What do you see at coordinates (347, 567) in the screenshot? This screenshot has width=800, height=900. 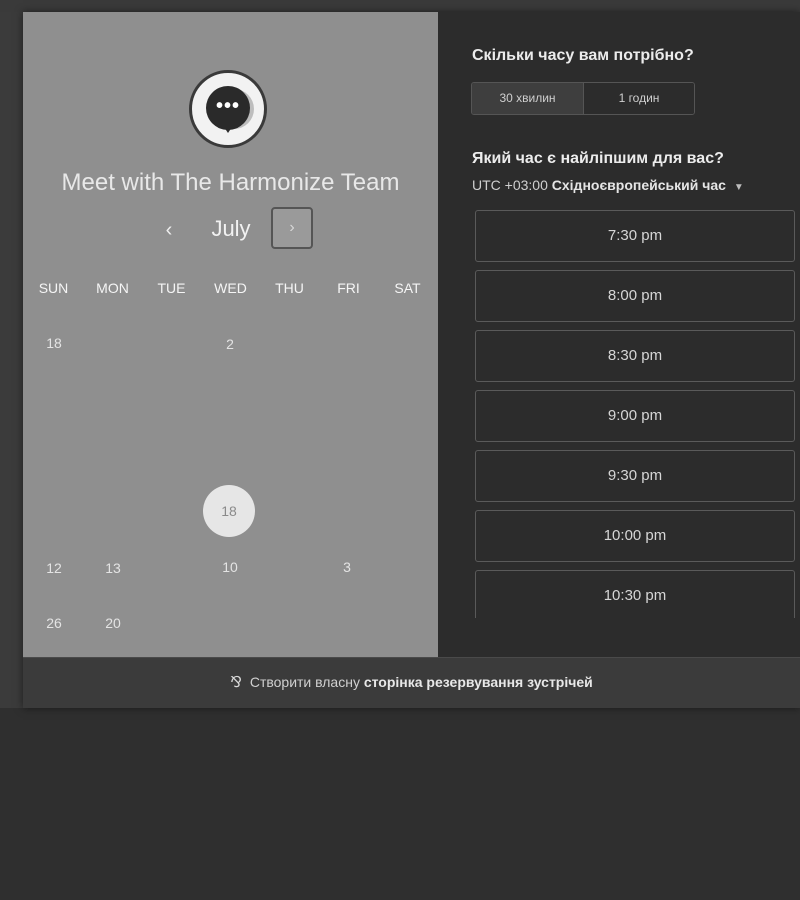 I see `calendar-day: 3` at bounding box center [347, 567].